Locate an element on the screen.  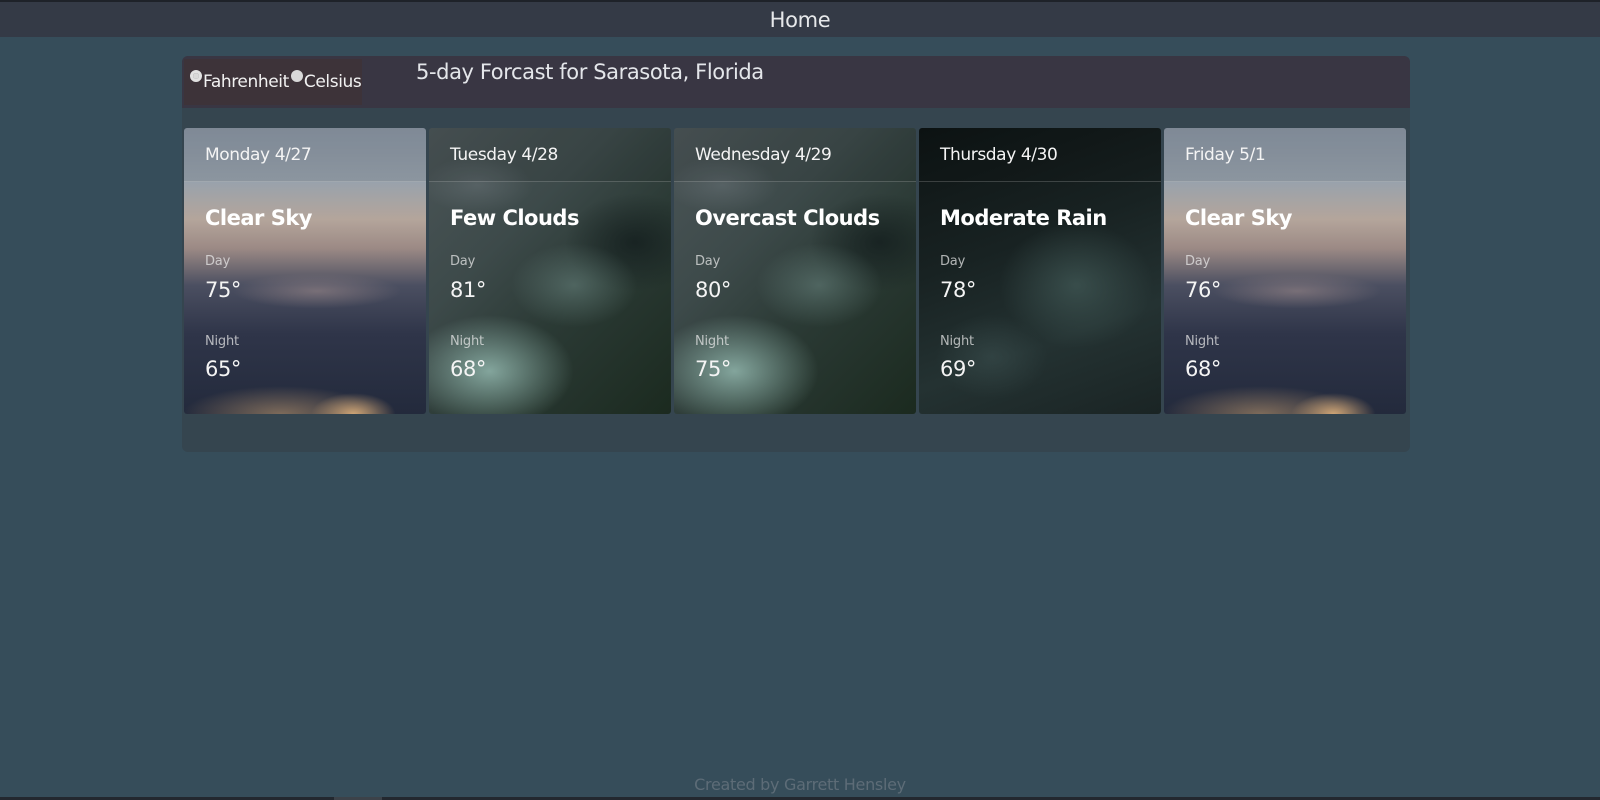
day-temp: 76° is located at coordinates (1203, 290).